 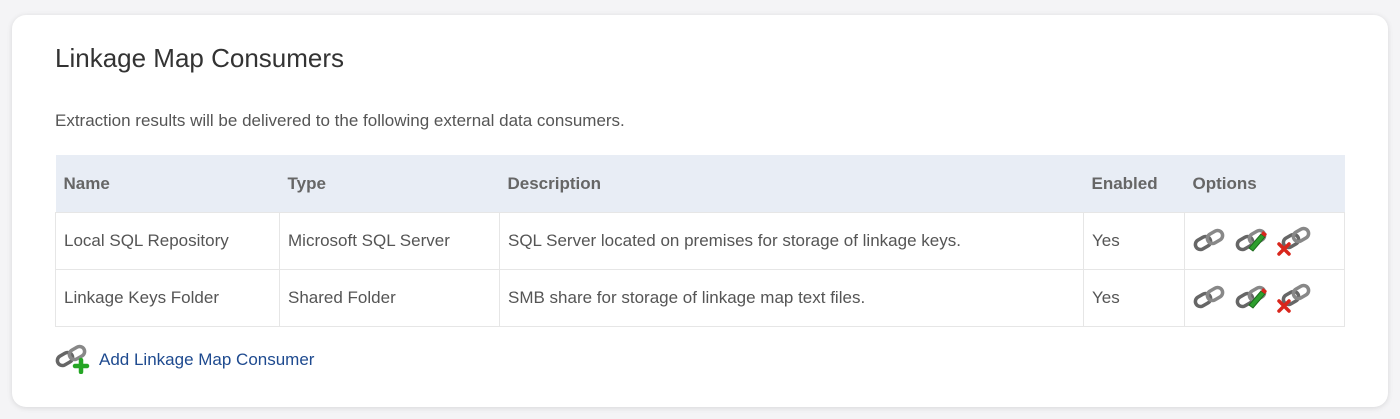 I want to click on header-name: Name, so click(x=167, y=184).